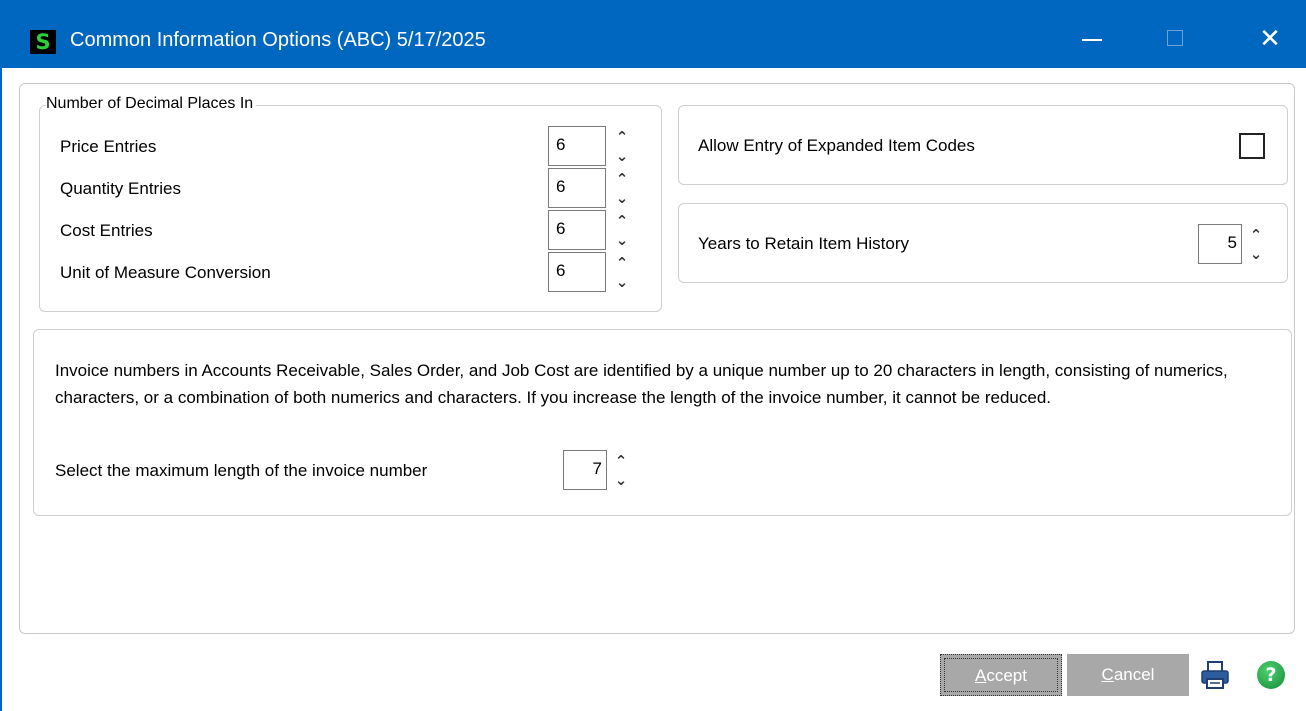  What do you see at coordinates (165, 272) in the screenshot?
I see `uom-conversion-label: Unit of Measure Conversion` at bounding box center [165, 272].